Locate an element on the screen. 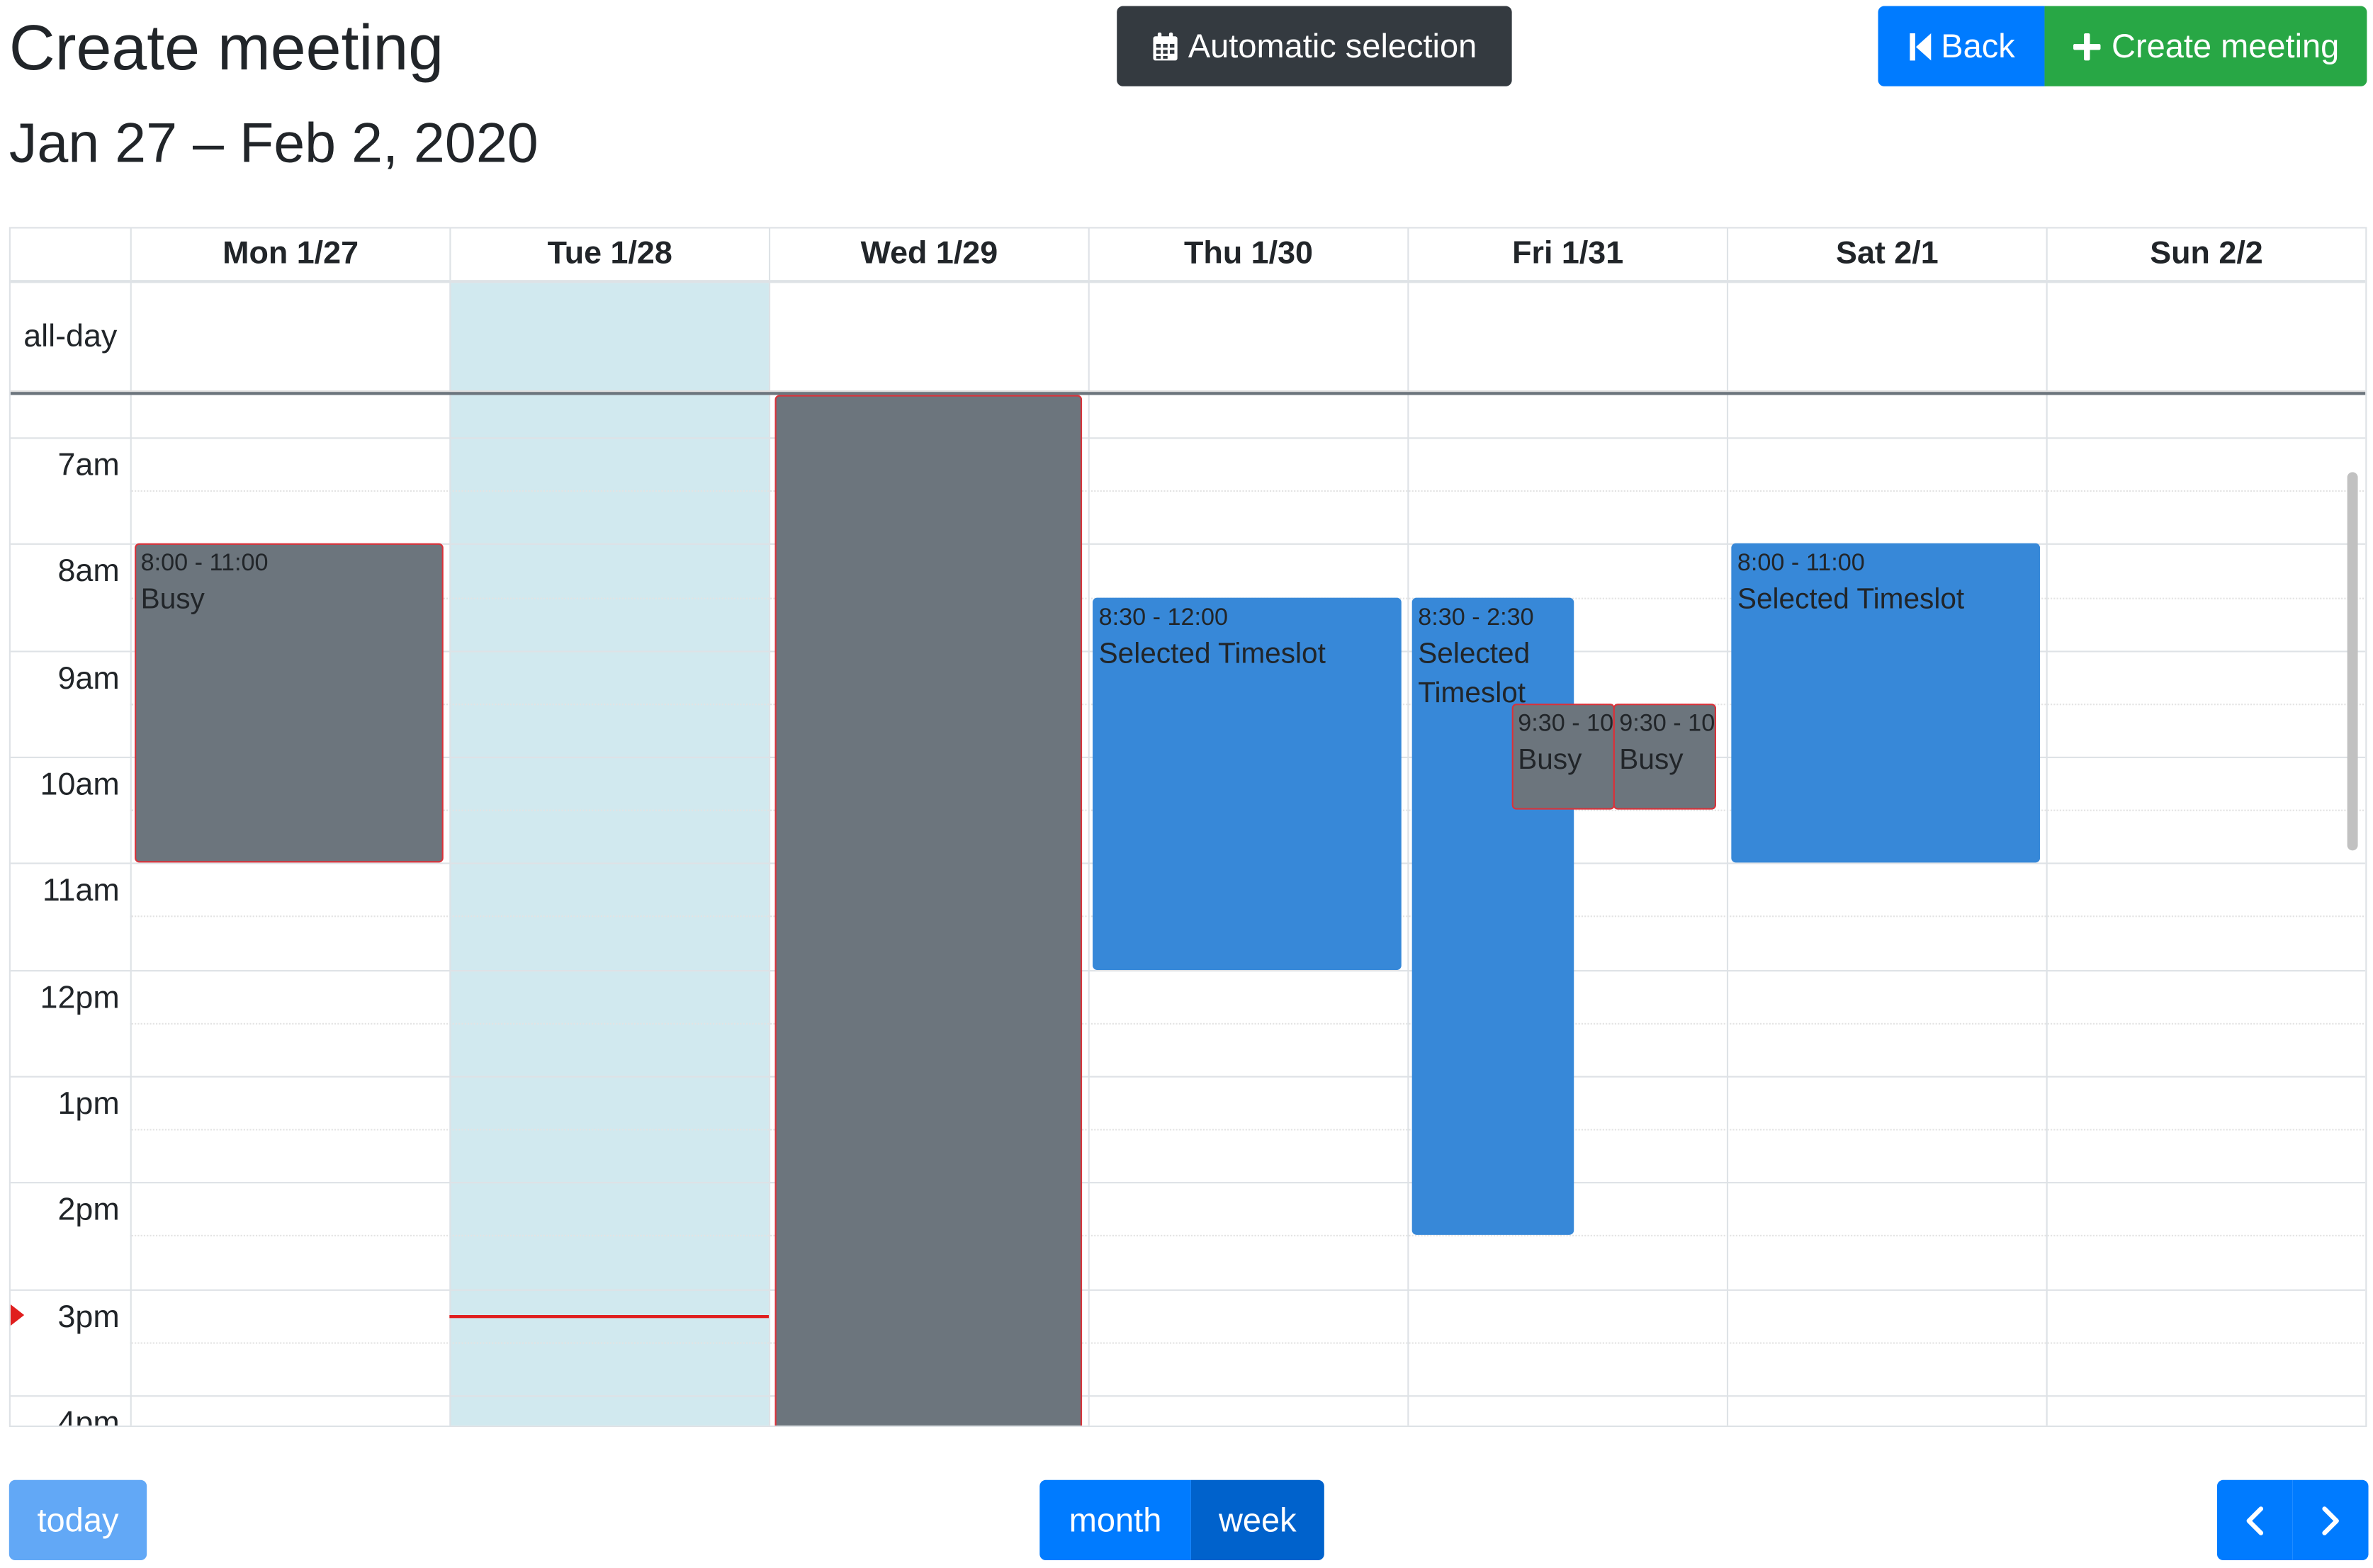 This screenshot has height=1568, width=2373. busy-event is located at coordinates (928, 910).